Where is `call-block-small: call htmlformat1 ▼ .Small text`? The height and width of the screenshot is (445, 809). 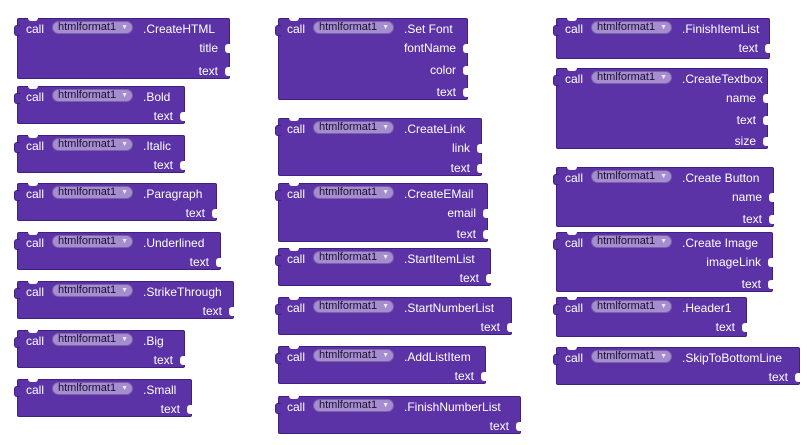 call-block-small: call htmlformat1 ▼ .Small text is located at coordinates (103, 398).